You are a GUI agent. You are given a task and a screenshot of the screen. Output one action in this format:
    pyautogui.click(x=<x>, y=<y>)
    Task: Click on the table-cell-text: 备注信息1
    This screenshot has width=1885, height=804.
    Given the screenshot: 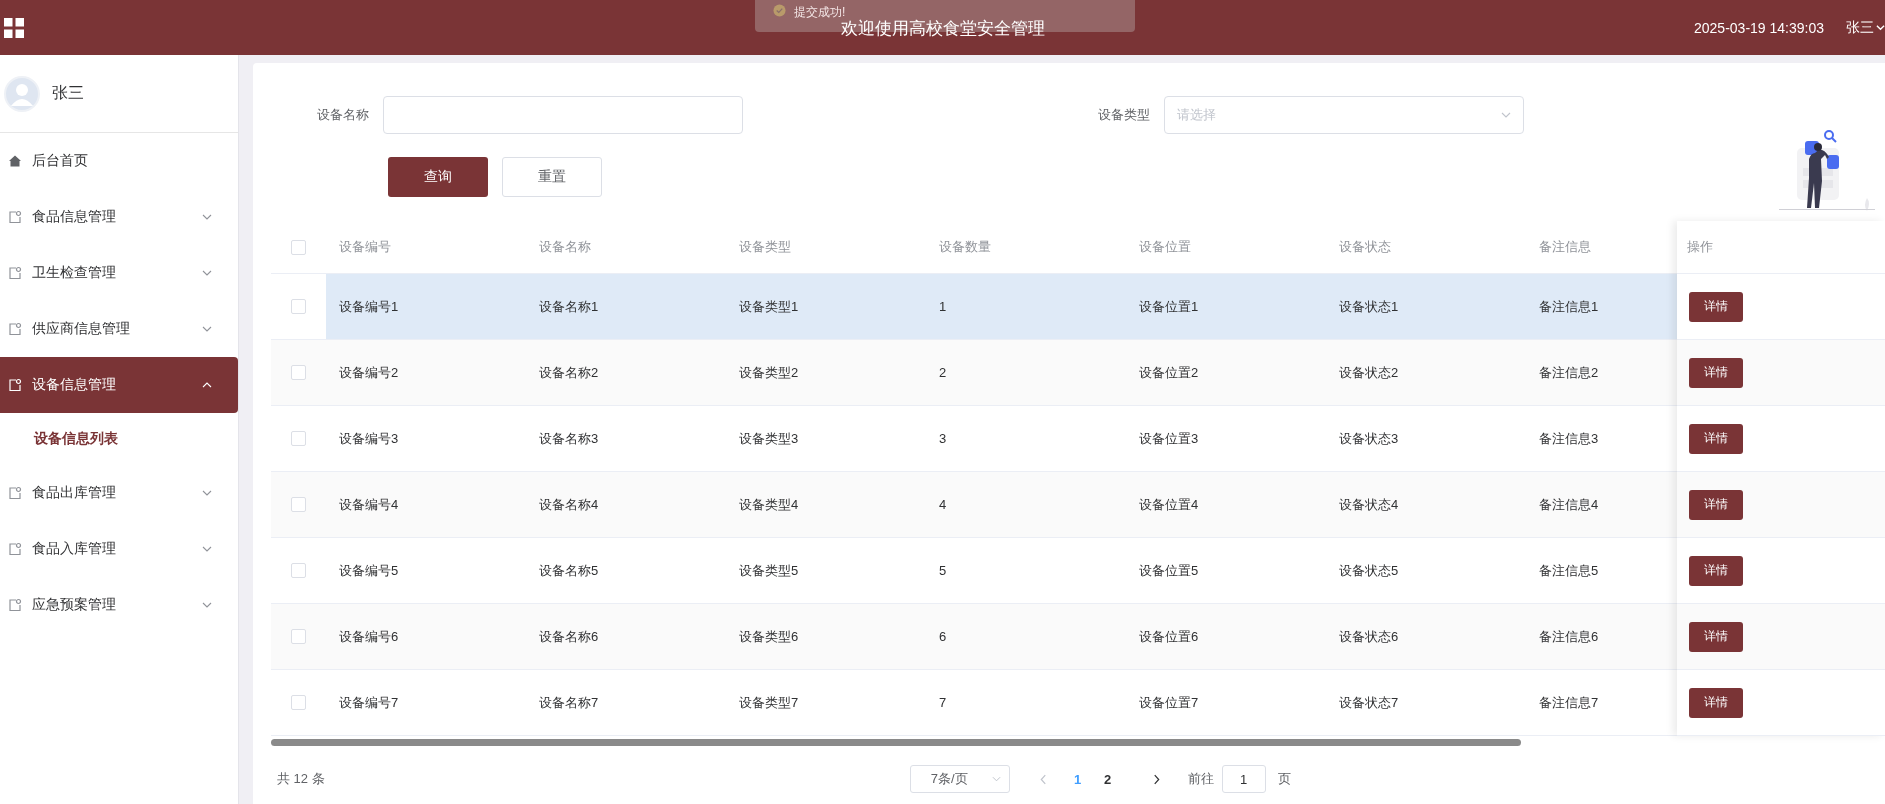 What is the action you would take?
    pyautogui.click(x=1569, y=306)
    